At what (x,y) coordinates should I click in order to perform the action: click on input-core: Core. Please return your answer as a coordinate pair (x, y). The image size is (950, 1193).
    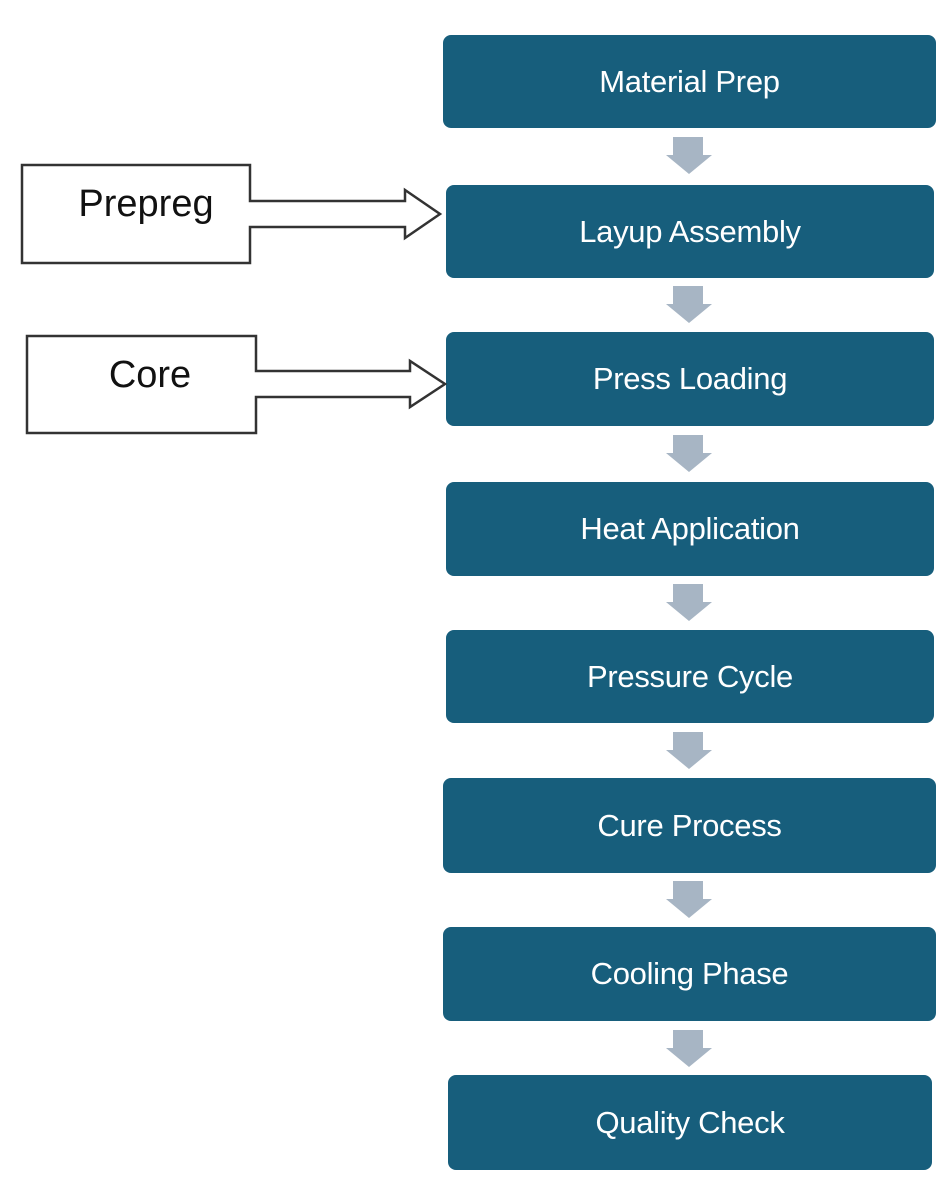
    Looking at the image, I should click on (150, 375).